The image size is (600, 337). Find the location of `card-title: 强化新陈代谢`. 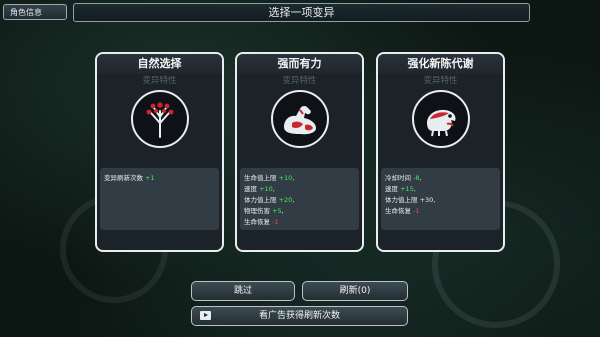

card-title: 强化新陈代谢 is located at coordinates (440, 64).